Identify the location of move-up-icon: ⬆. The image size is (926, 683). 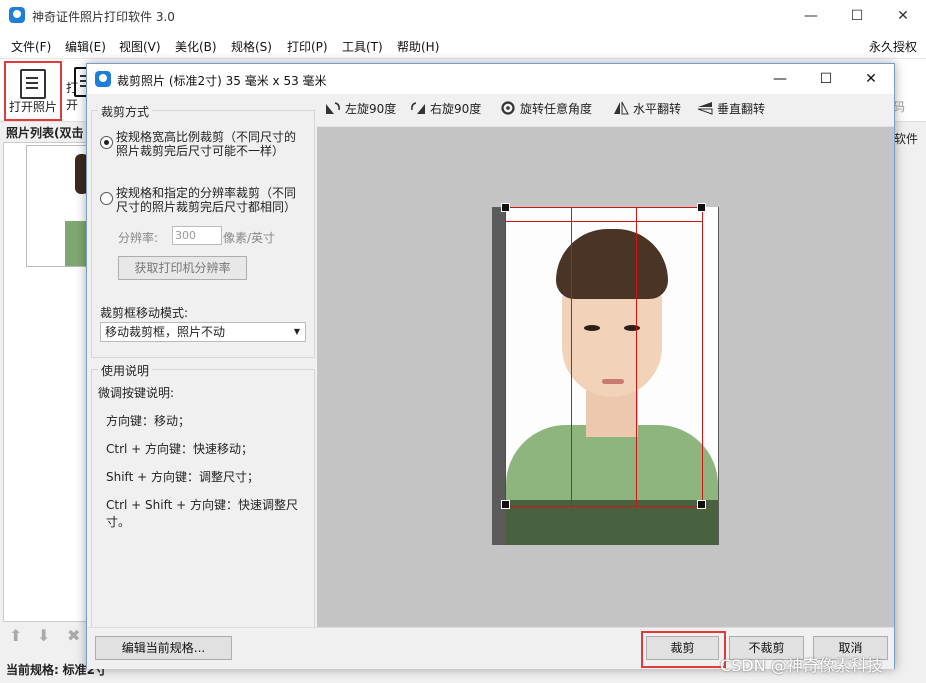
(18, 635).